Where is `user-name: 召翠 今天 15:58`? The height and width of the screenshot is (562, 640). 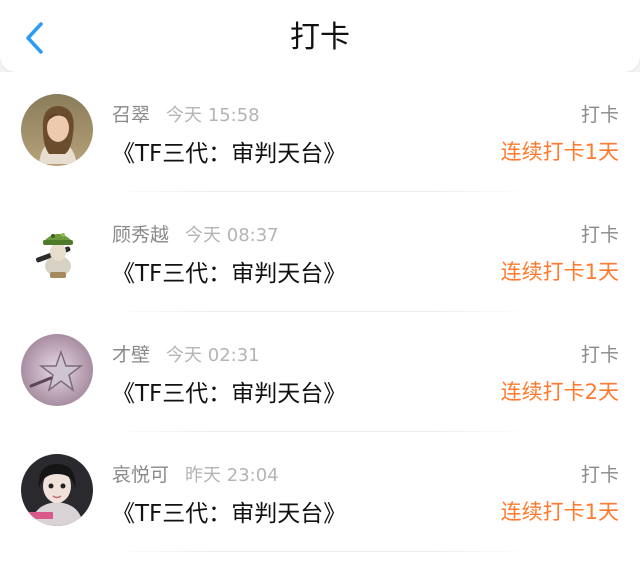 user-name: 召翠 今天 15:58 is located at coordinates (186, 115).